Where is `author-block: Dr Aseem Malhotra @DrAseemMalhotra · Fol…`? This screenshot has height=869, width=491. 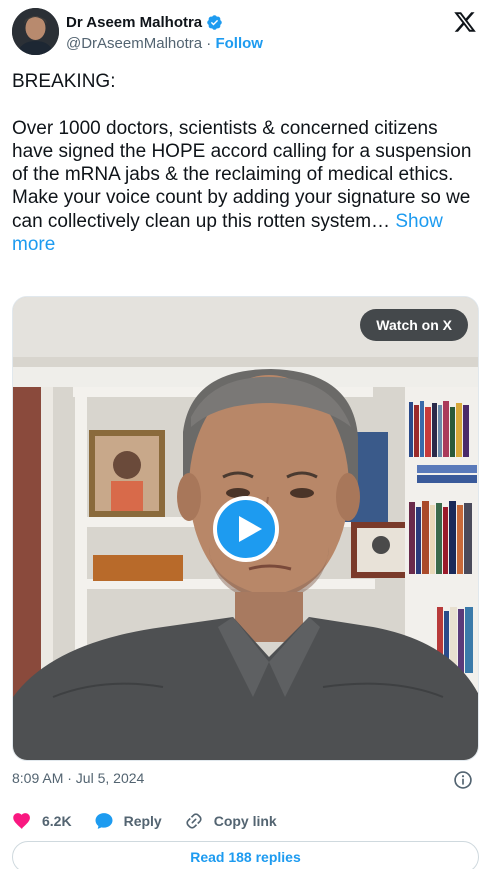
author-block: Dr Aseem Malhotra @DrAseemMalhotra · Fol… is located at coordinates (164, 32).